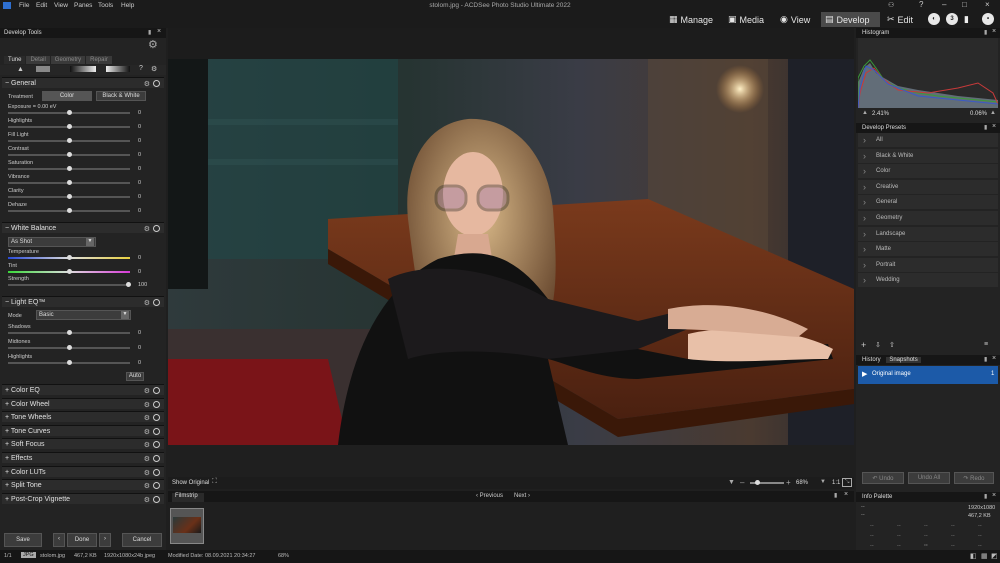  What do you see at coordinates (900, 19) in the screenshot?
I see `mode-edit-button: ✂ Edit` at bounding box center [900, 19].